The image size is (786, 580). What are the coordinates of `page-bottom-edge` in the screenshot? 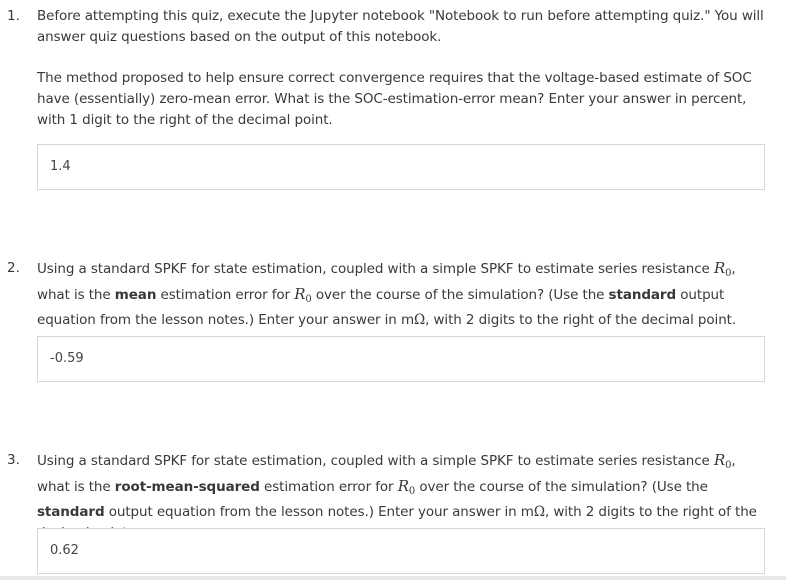 It's located at (393, 578).